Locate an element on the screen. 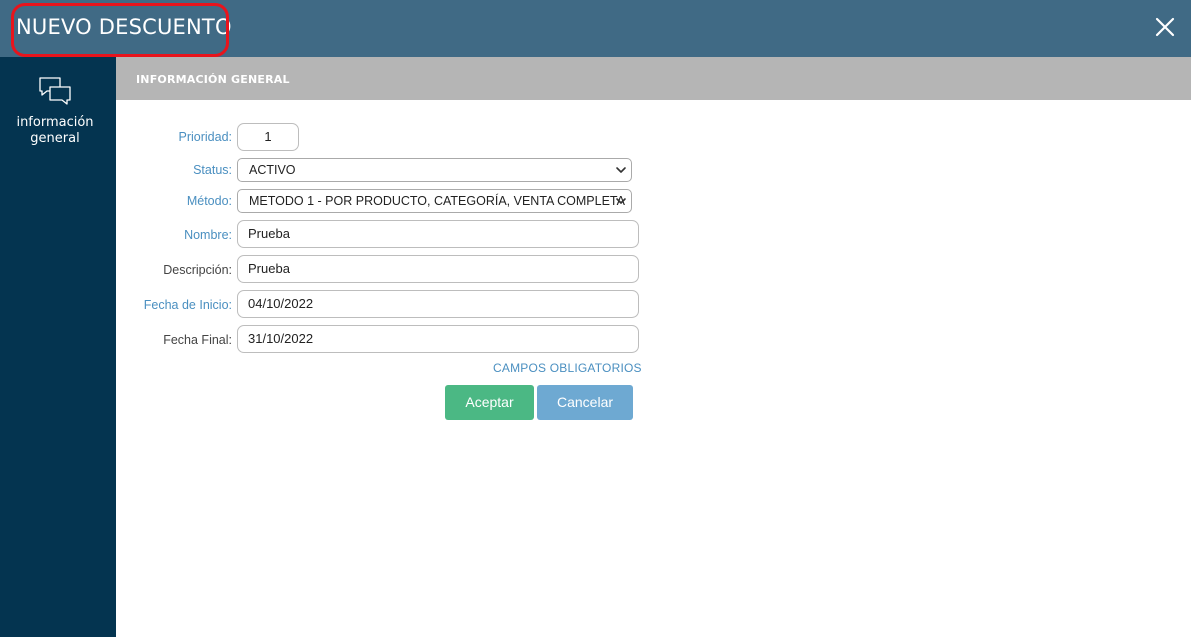  required-fields-note: CAMPOS OBLIGATORIOS is located at coordinates (567, 368).